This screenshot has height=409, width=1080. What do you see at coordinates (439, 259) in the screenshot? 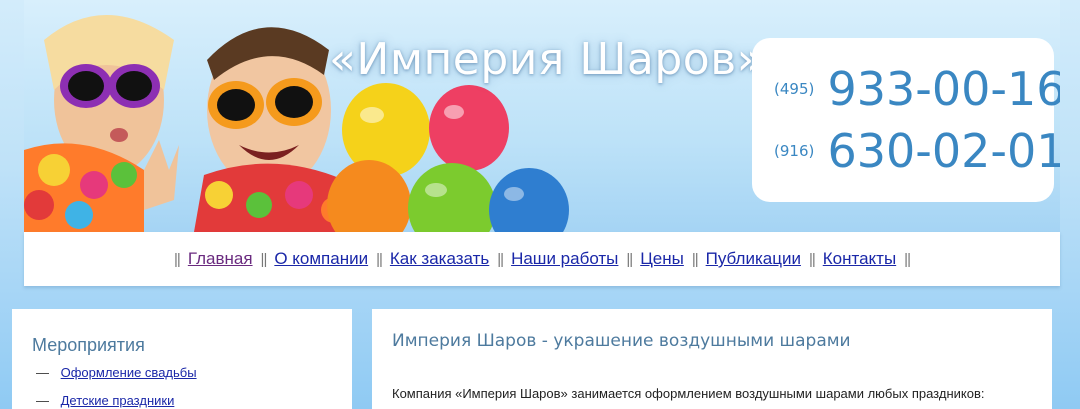
I see `nav-link-how-to-order: Как заказать` at bounding box center [439, 259].